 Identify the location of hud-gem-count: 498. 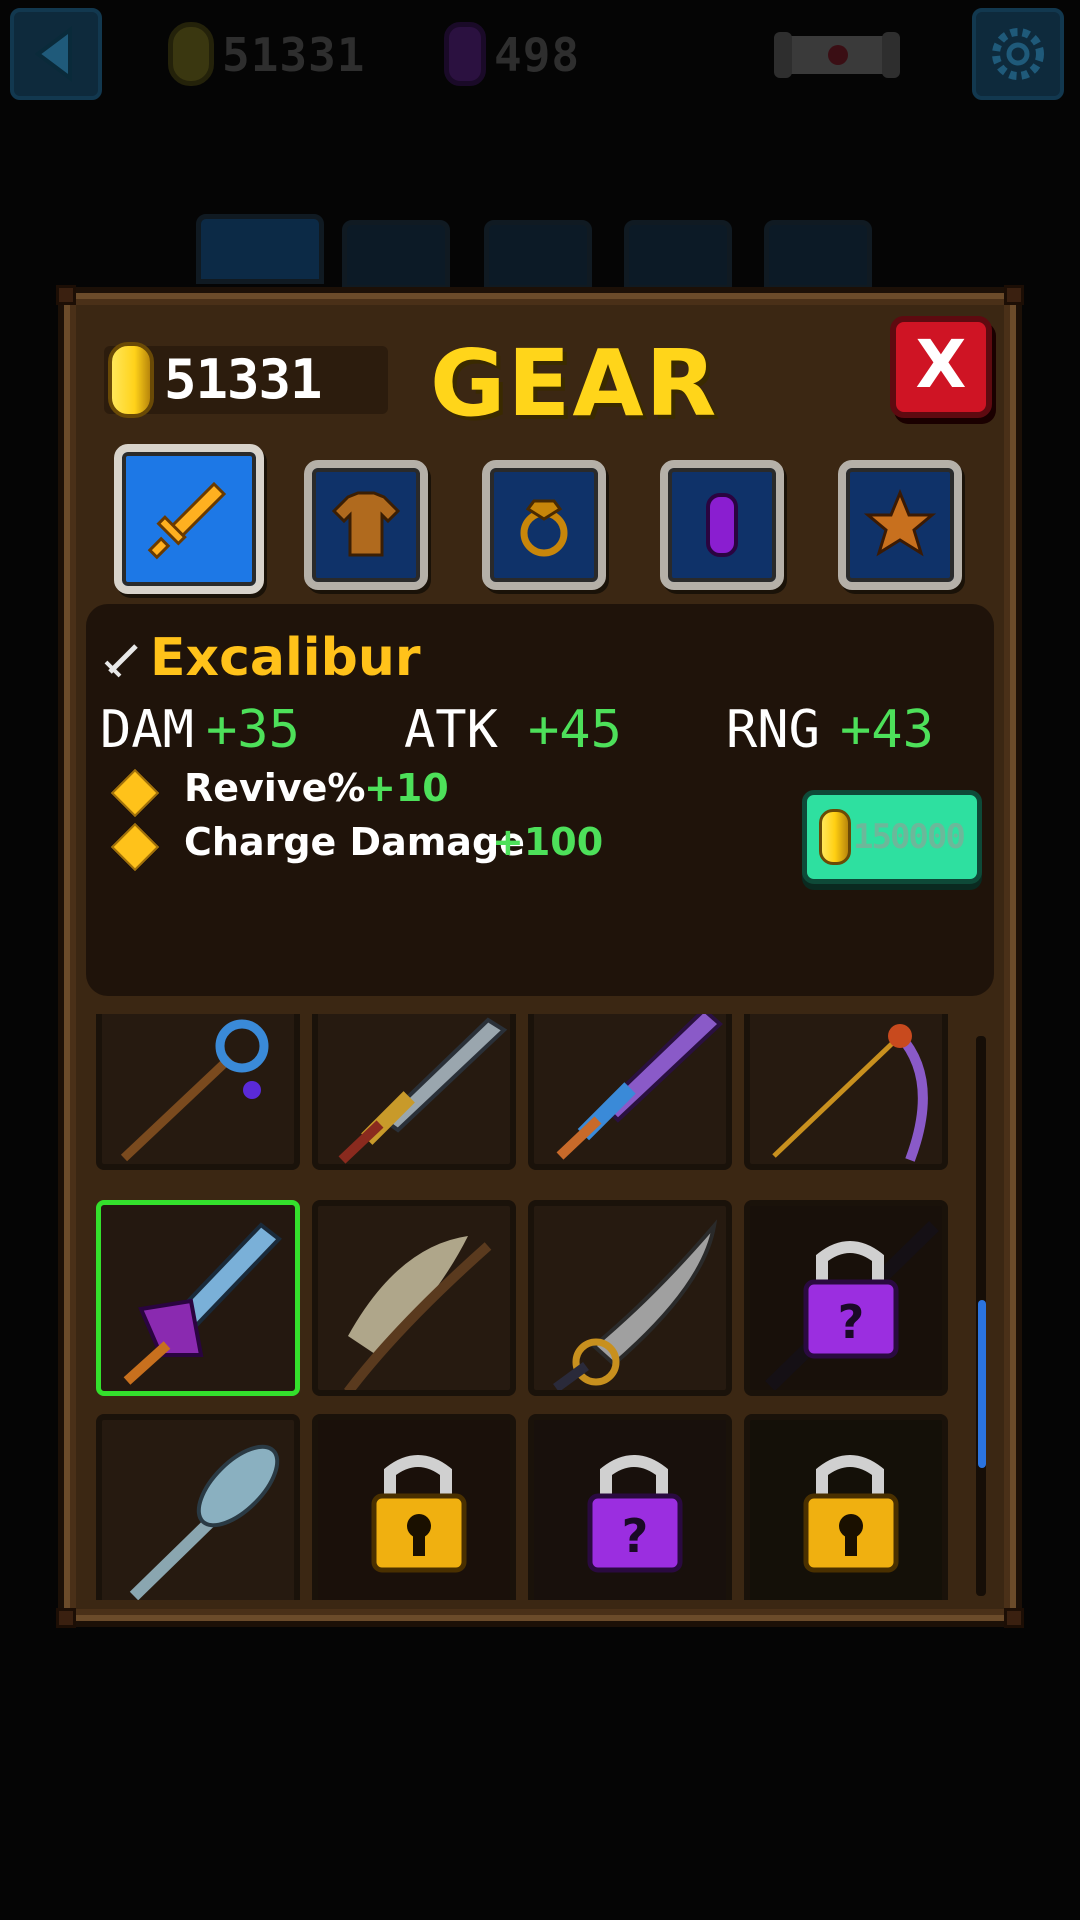
(537, 55).